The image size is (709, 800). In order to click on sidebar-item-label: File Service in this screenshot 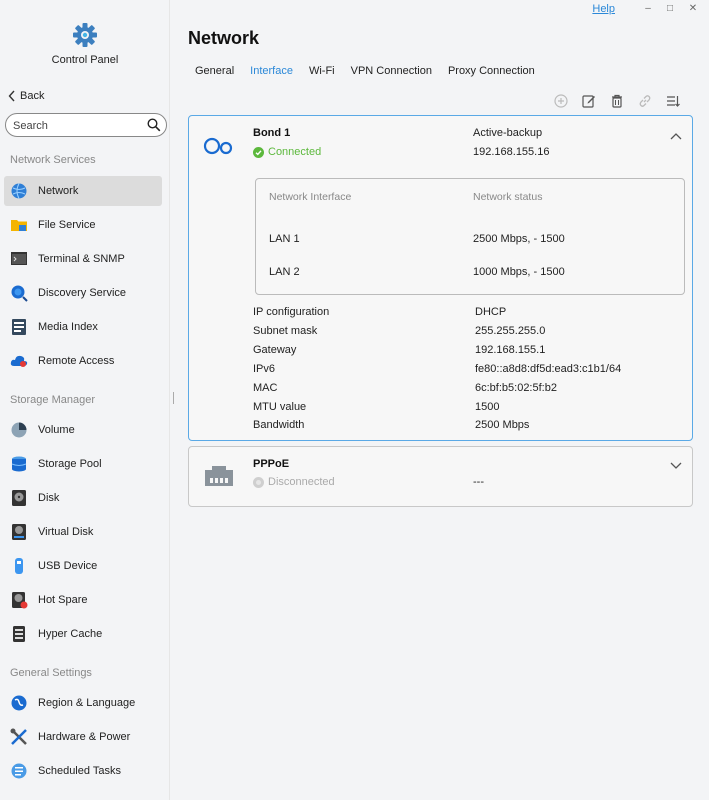, I will do `click(67, 225)`.